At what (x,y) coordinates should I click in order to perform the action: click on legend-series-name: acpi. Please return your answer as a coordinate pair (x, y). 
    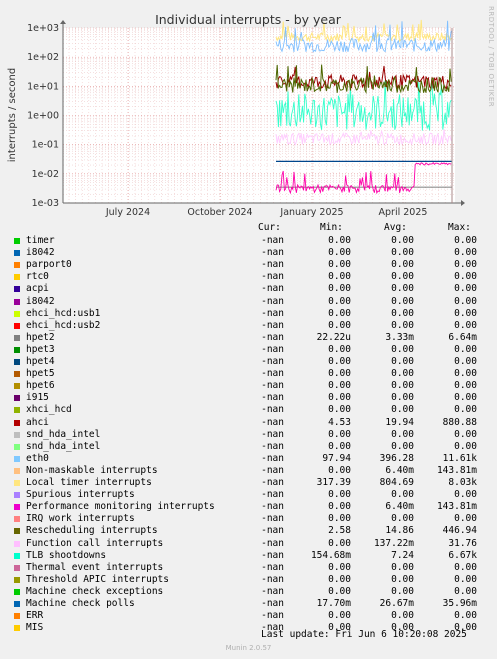
    Looking at the image, I should click on (37, 289).